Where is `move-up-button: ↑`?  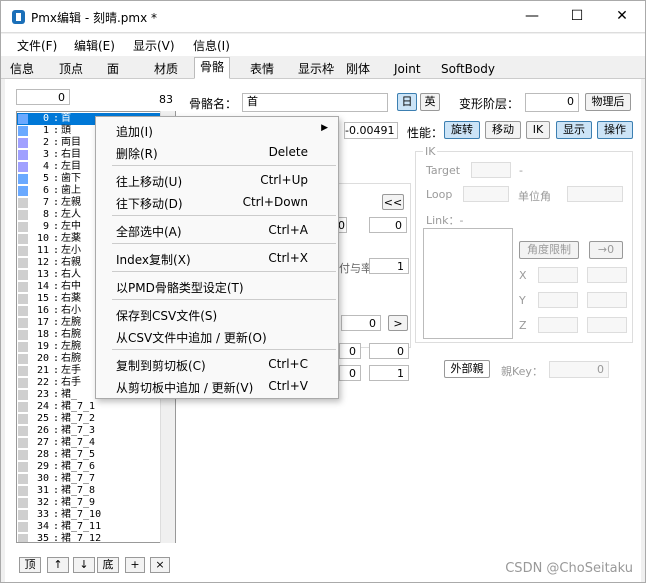 move-up-button: ↑ is located at coordinates (58, 565).